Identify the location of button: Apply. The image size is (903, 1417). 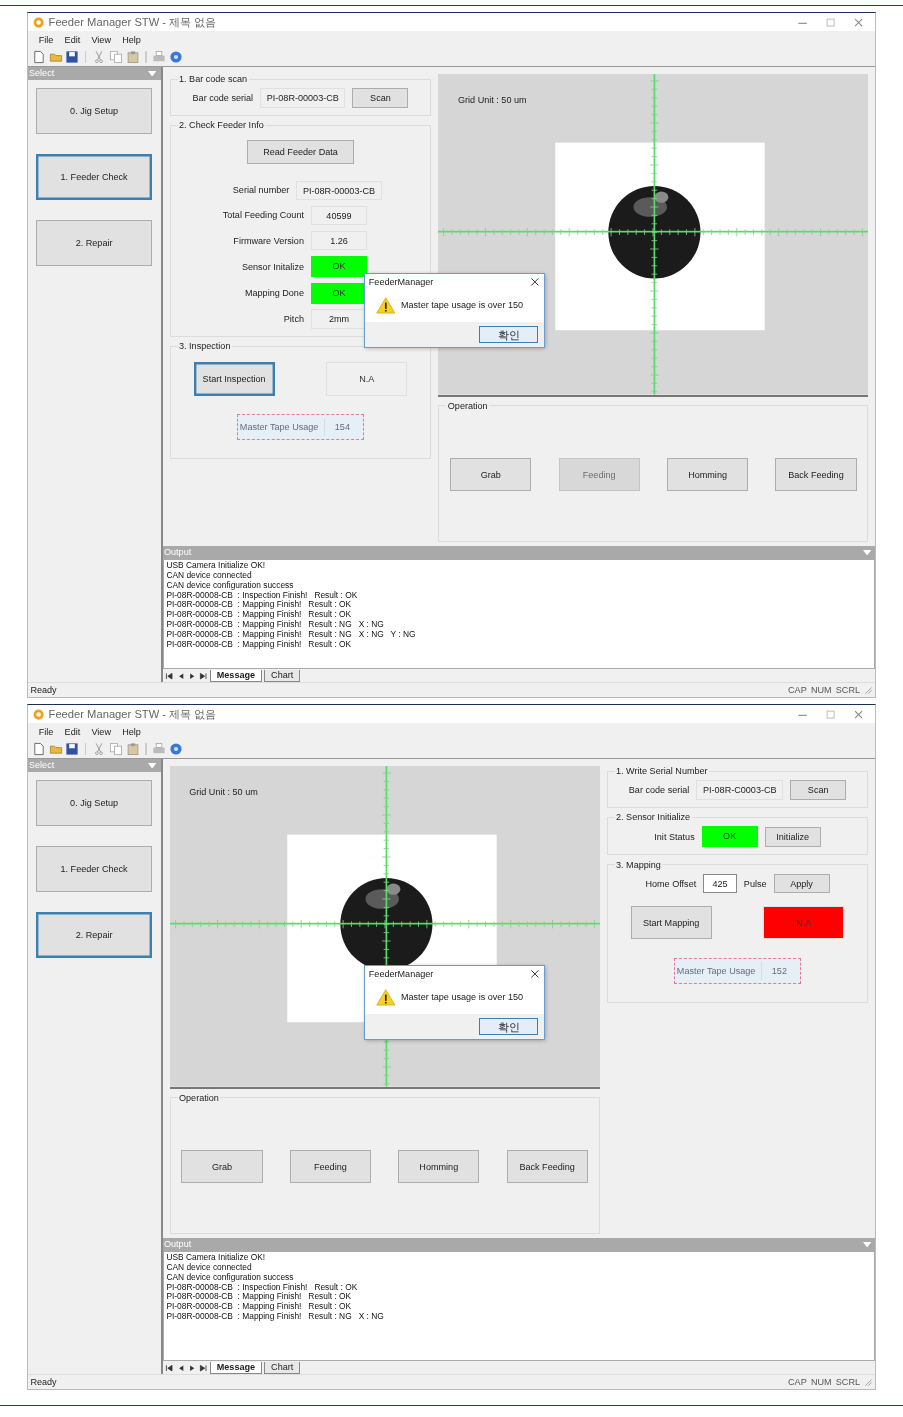
(801, 883).